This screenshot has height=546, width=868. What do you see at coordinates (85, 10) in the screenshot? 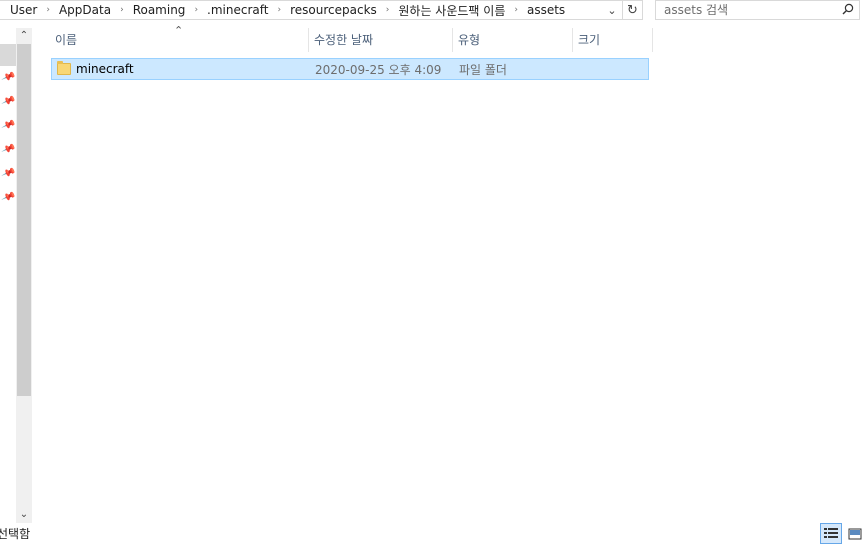
I see `breadcrumb-item-appdata: AppData` at bounding box center [85, 10].